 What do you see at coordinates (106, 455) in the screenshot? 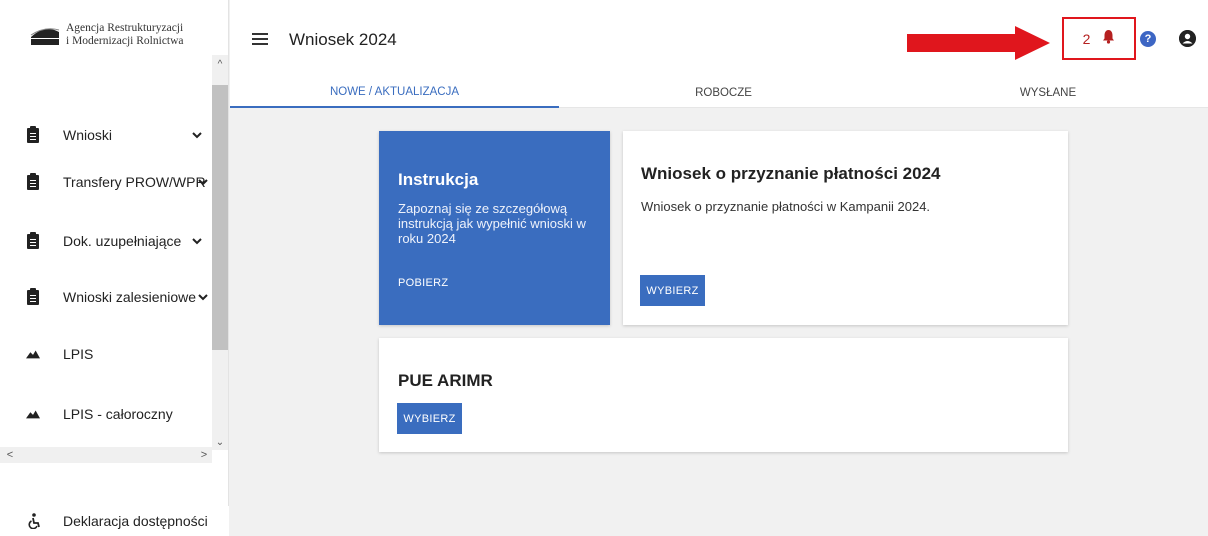
I see `sidebar-horizontal-scrollbar: < >` at bounding box center [106, 455].